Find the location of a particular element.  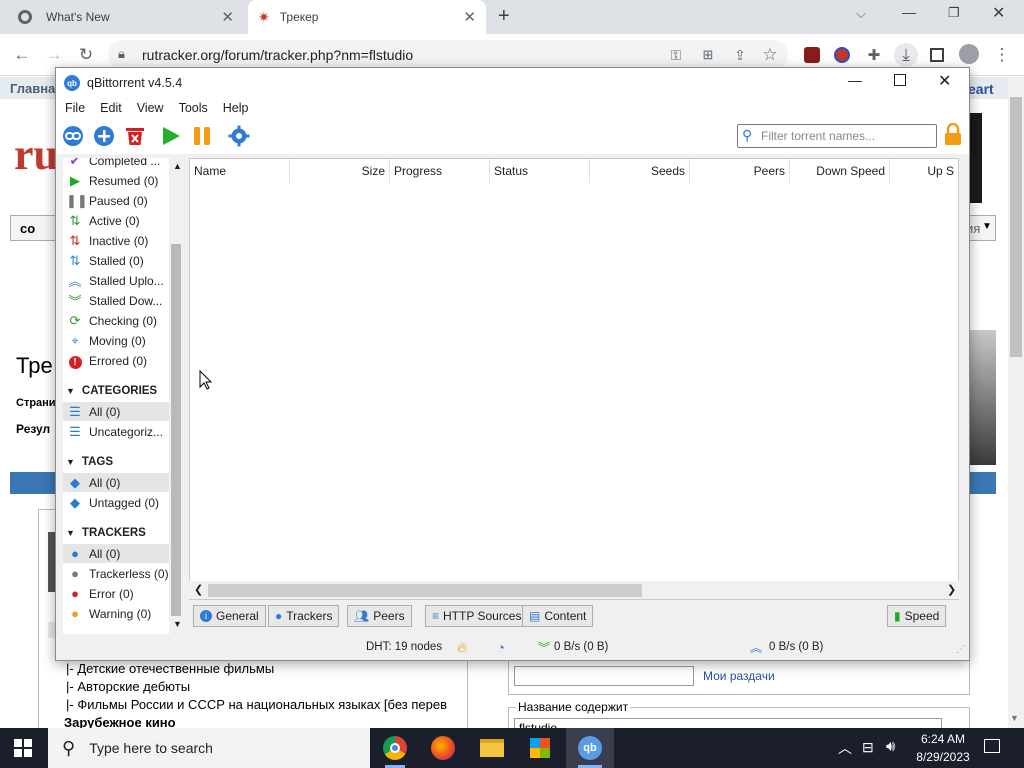

new-tab-button: + is located at coordinates (504, 16).